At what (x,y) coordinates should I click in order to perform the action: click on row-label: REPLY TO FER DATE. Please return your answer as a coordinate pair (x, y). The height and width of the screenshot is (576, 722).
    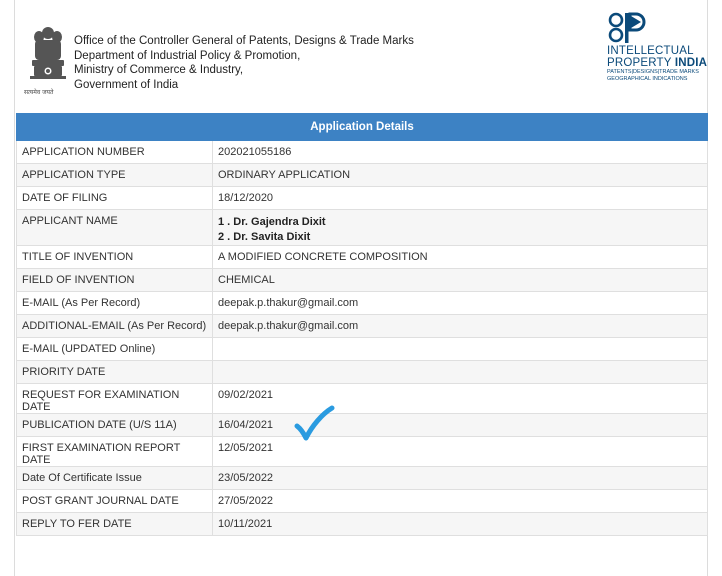
    Looking at the image, I should click on (114, 524).